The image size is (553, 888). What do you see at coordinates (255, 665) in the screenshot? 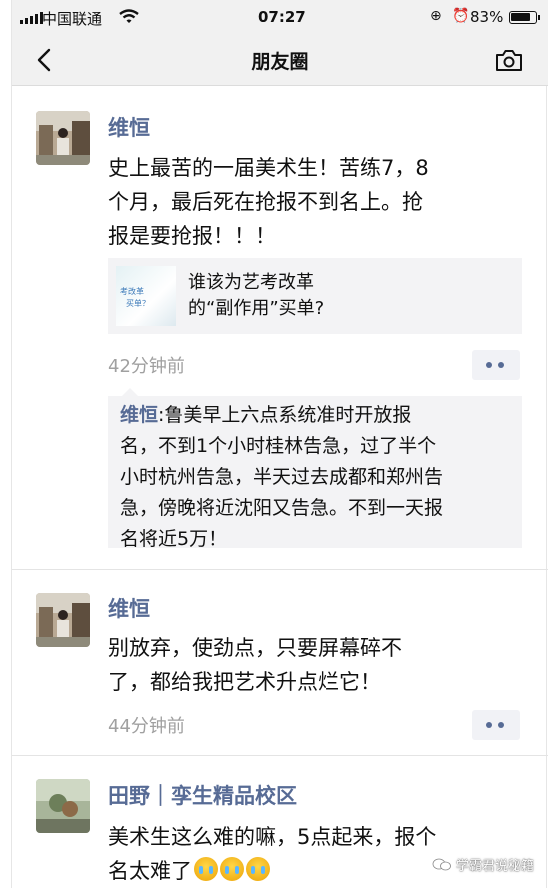
I see `post-text: 别放弃，使劲点，只要屏幕碎不 了，都给我把艺术升点烂它！` at bounding box center [255, 665].